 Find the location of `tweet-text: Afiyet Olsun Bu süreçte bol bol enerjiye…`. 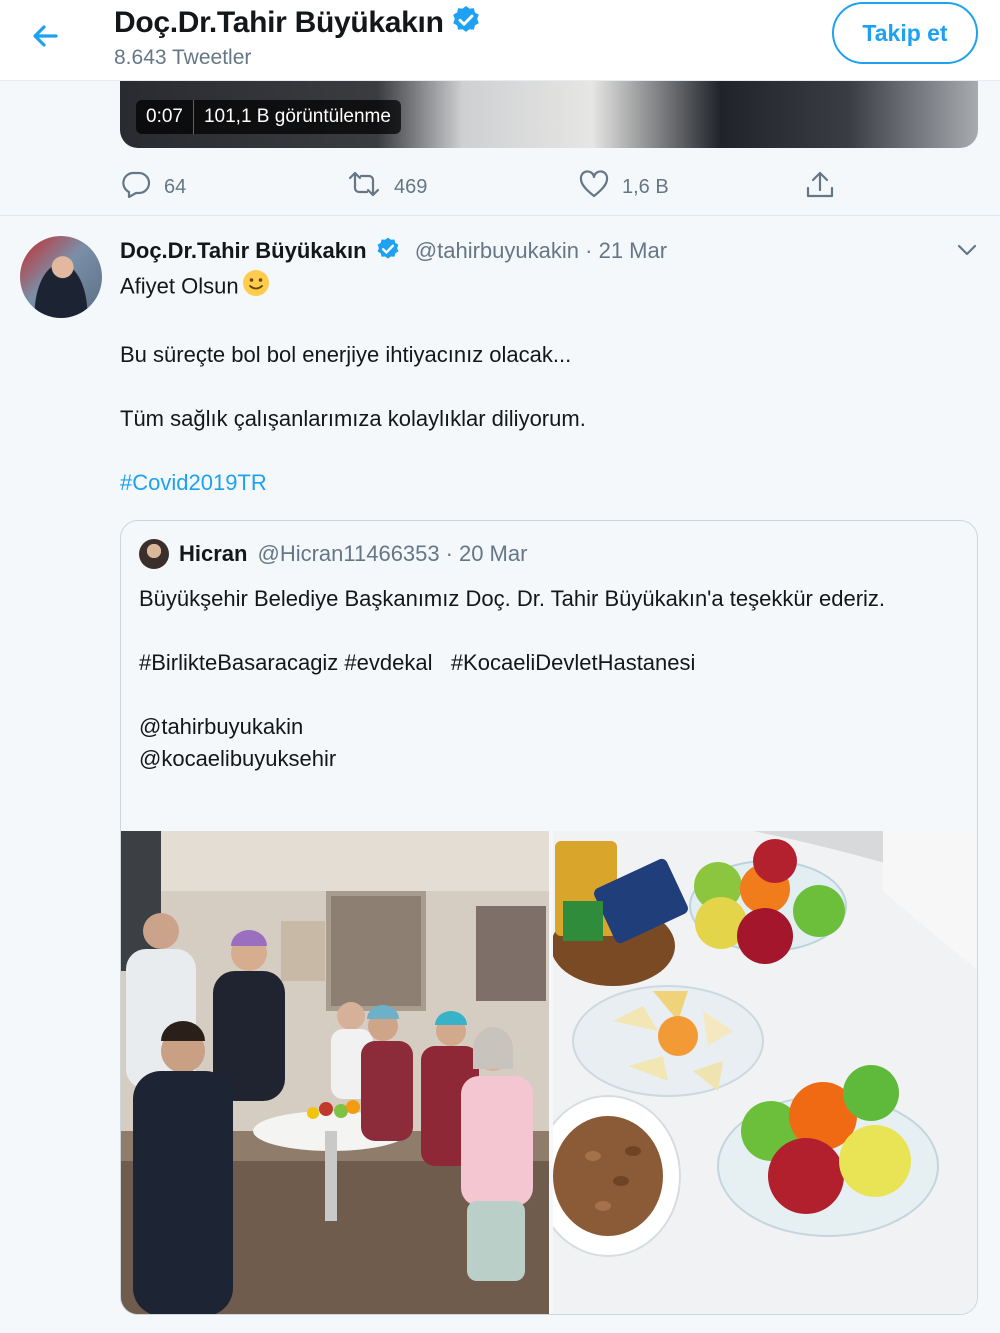

tweet-text: Afiyet Olsun Bu süreçte bol bol enerjiye… is located at coordinates (550, 383).